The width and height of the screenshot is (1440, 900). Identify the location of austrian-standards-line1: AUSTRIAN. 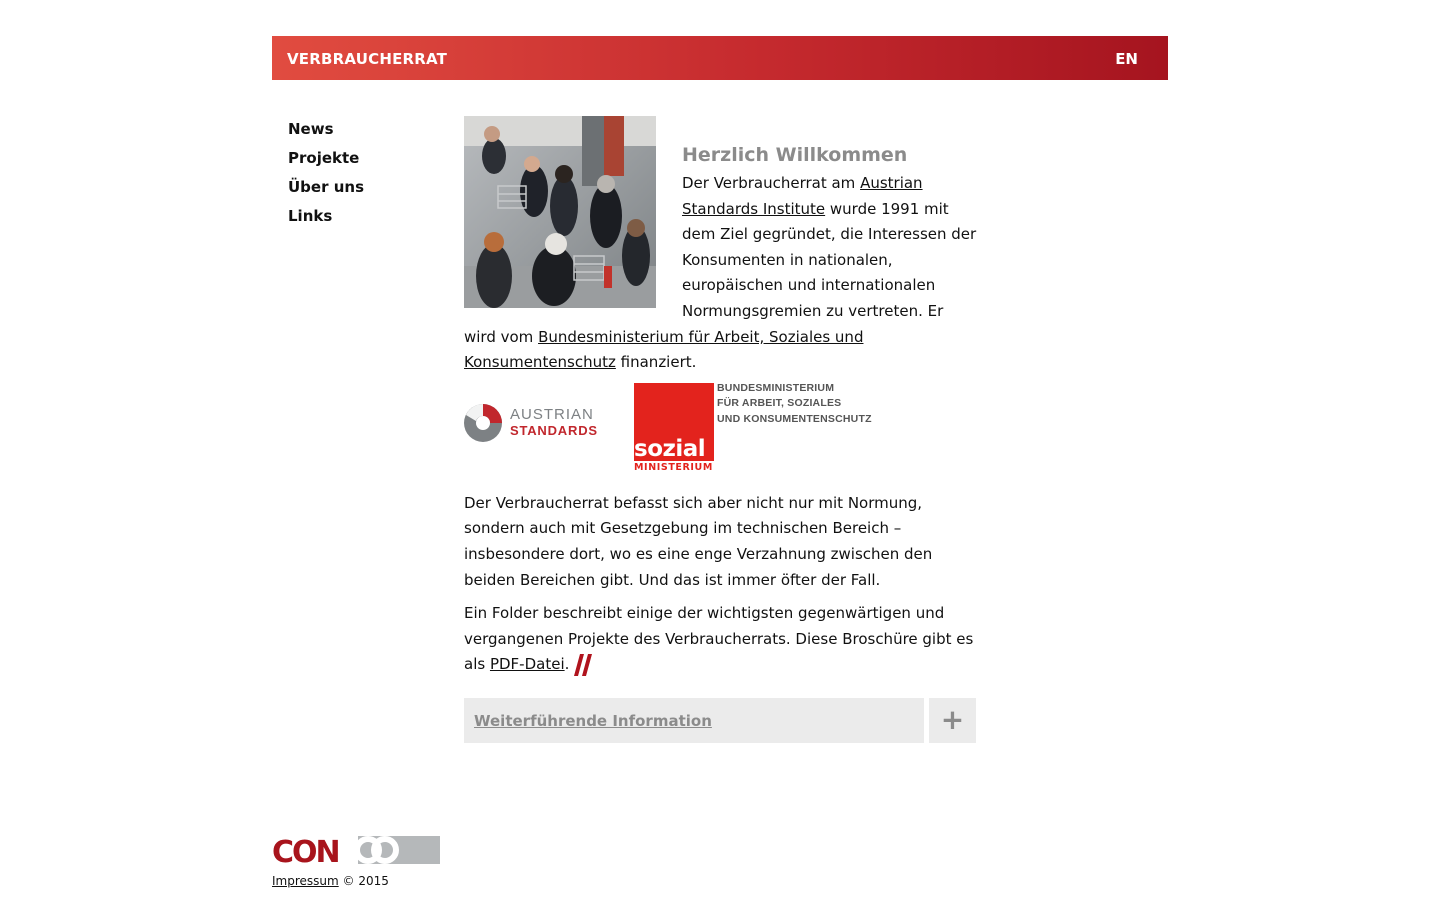
(552, 414).